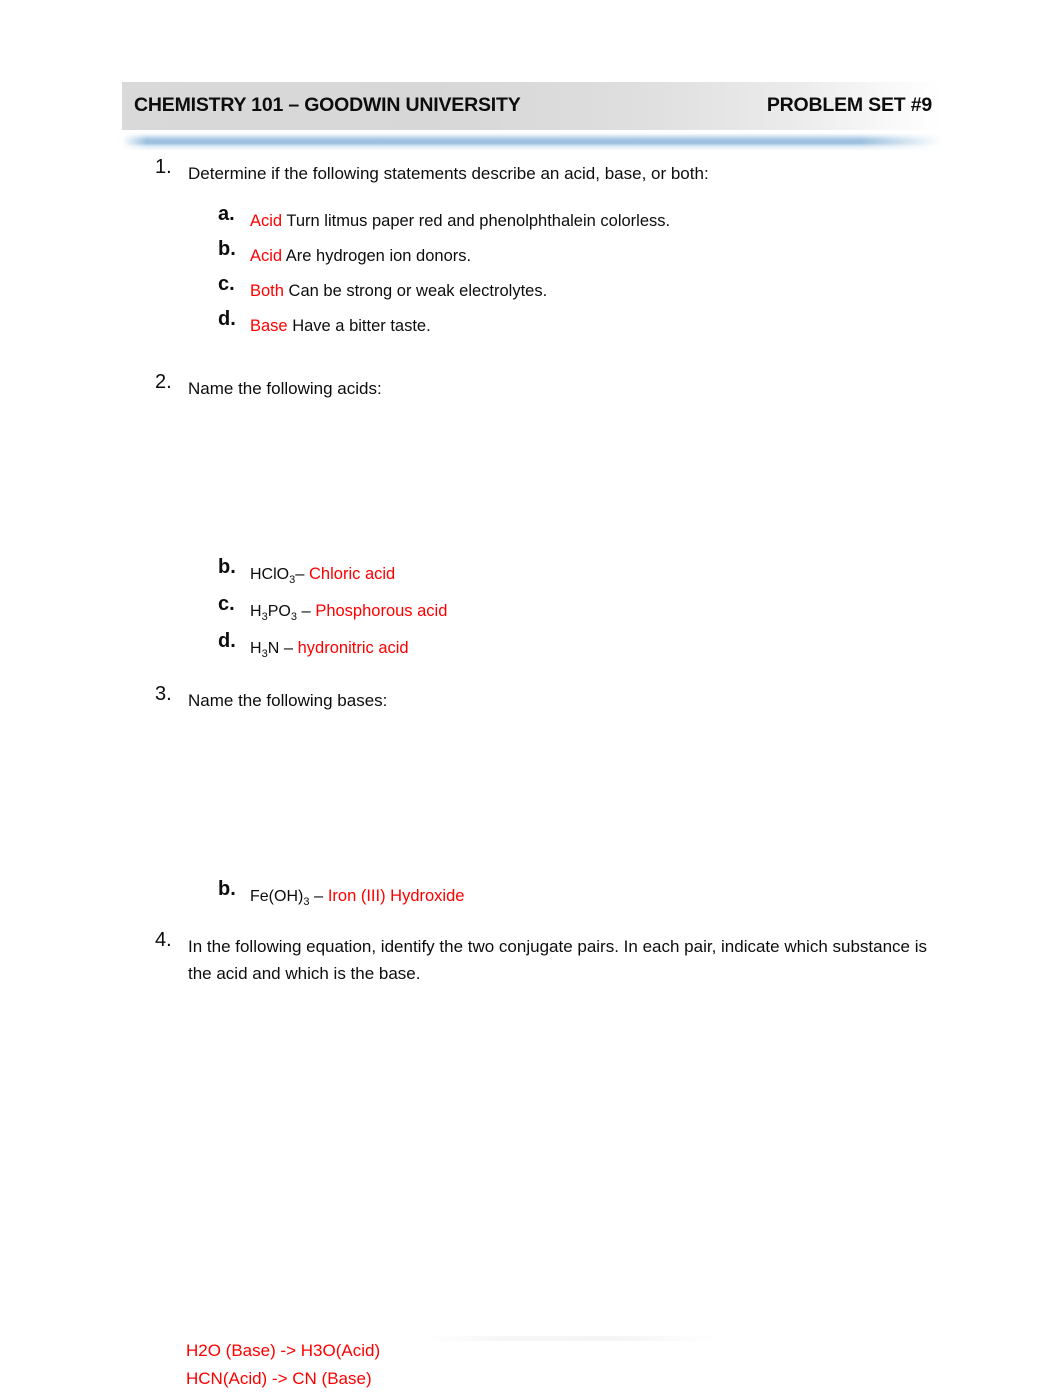 This screenshot has height=1393, width=1062. Describe the element at coordinates (352, 574) in the screenshot. I see `item-answer: Chloric acid` at that location.